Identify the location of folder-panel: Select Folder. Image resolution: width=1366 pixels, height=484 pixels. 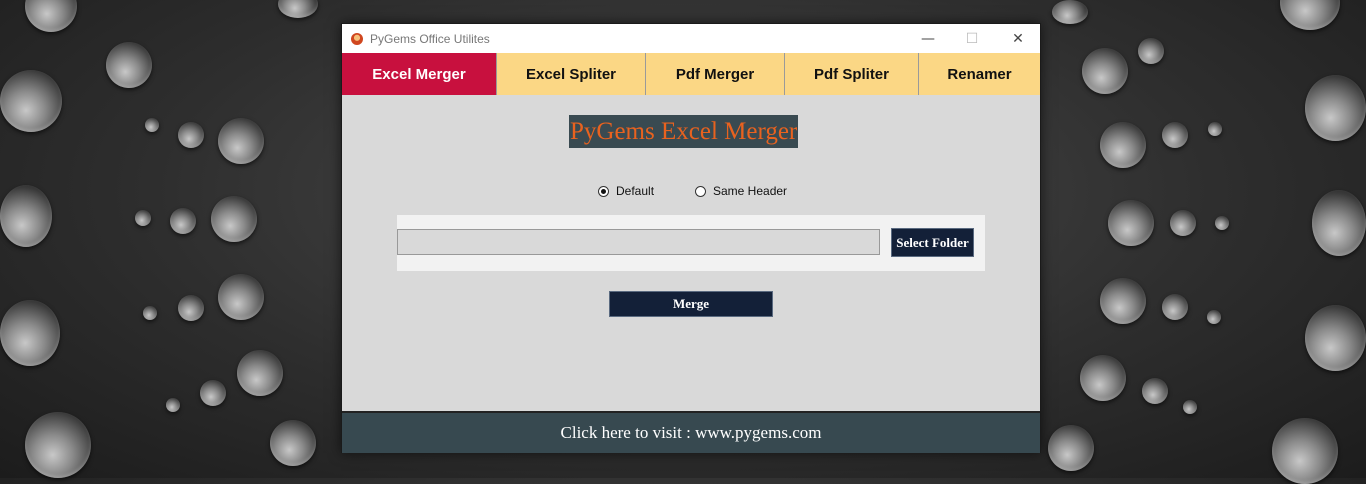
(691, 243).